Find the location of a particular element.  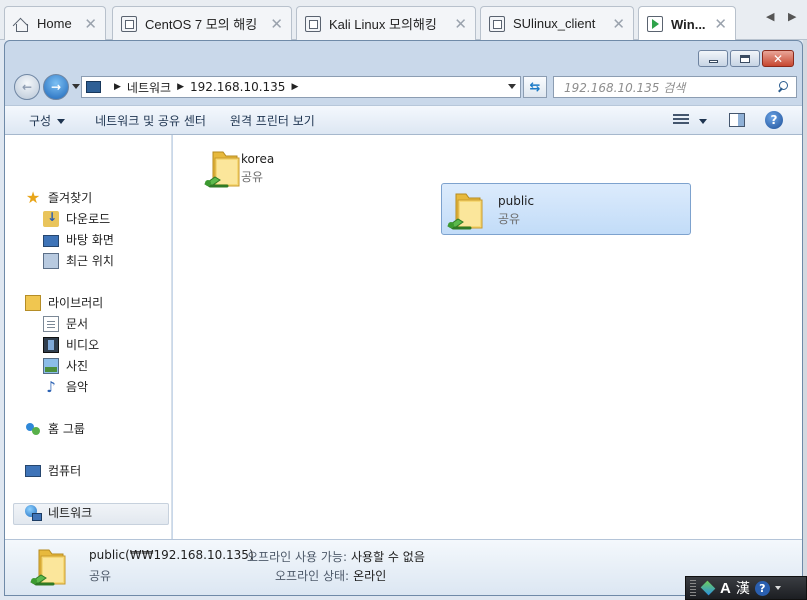

recent-places-icon is located at coordinates (51, 260).